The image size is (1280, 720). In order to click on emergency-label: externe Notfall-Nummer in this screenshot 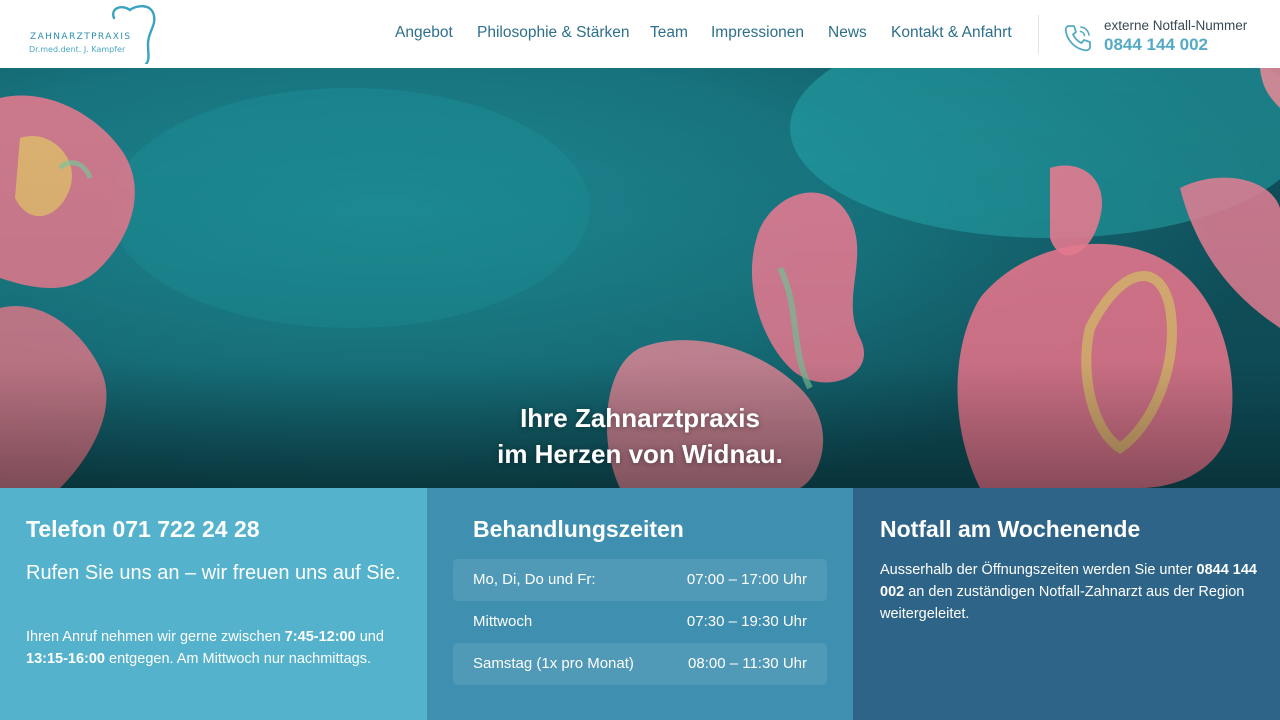, I will do `click(1176, 25)`.